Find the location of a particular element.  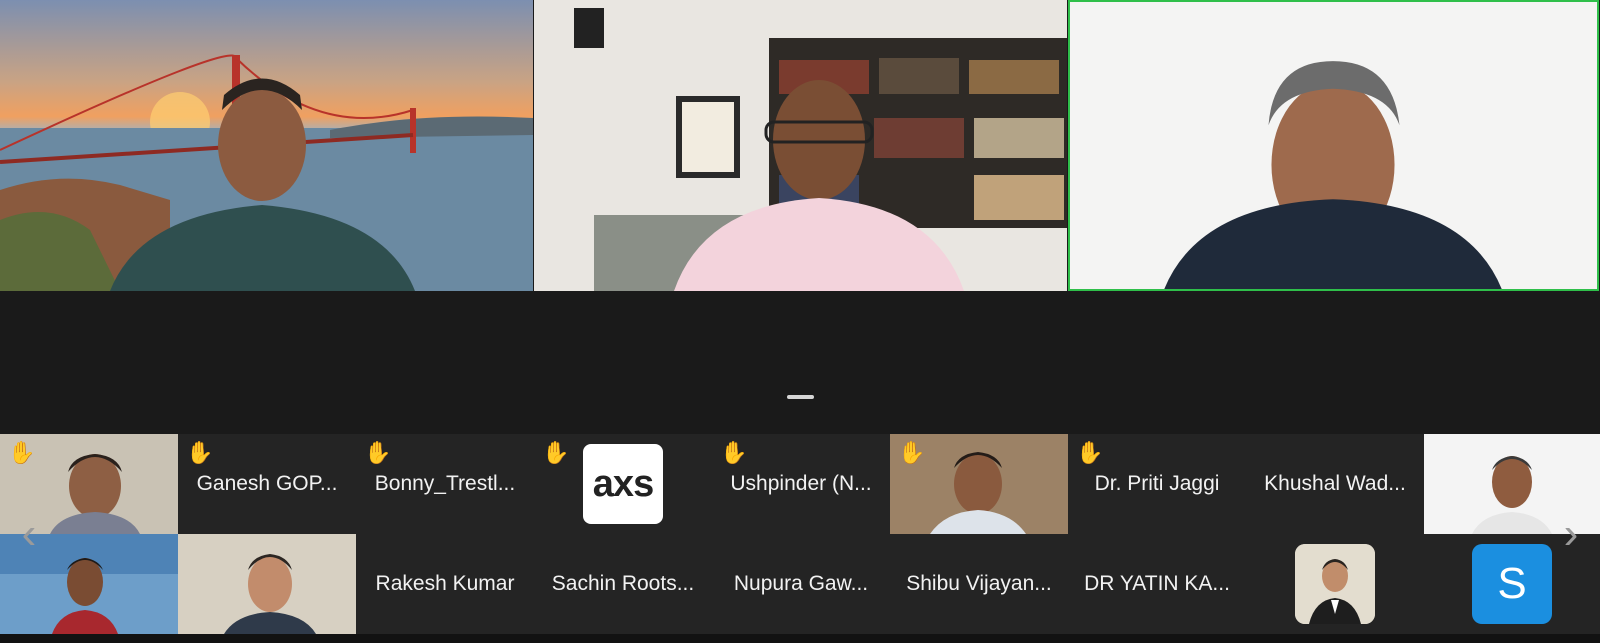

participant-initial: S is located at coordinates (1512, 583).